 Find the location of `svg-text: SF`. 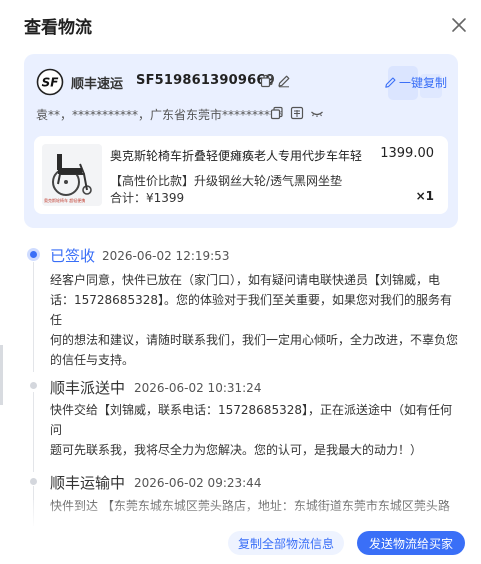

svg-text: SF is located at coordinates (51, 83).